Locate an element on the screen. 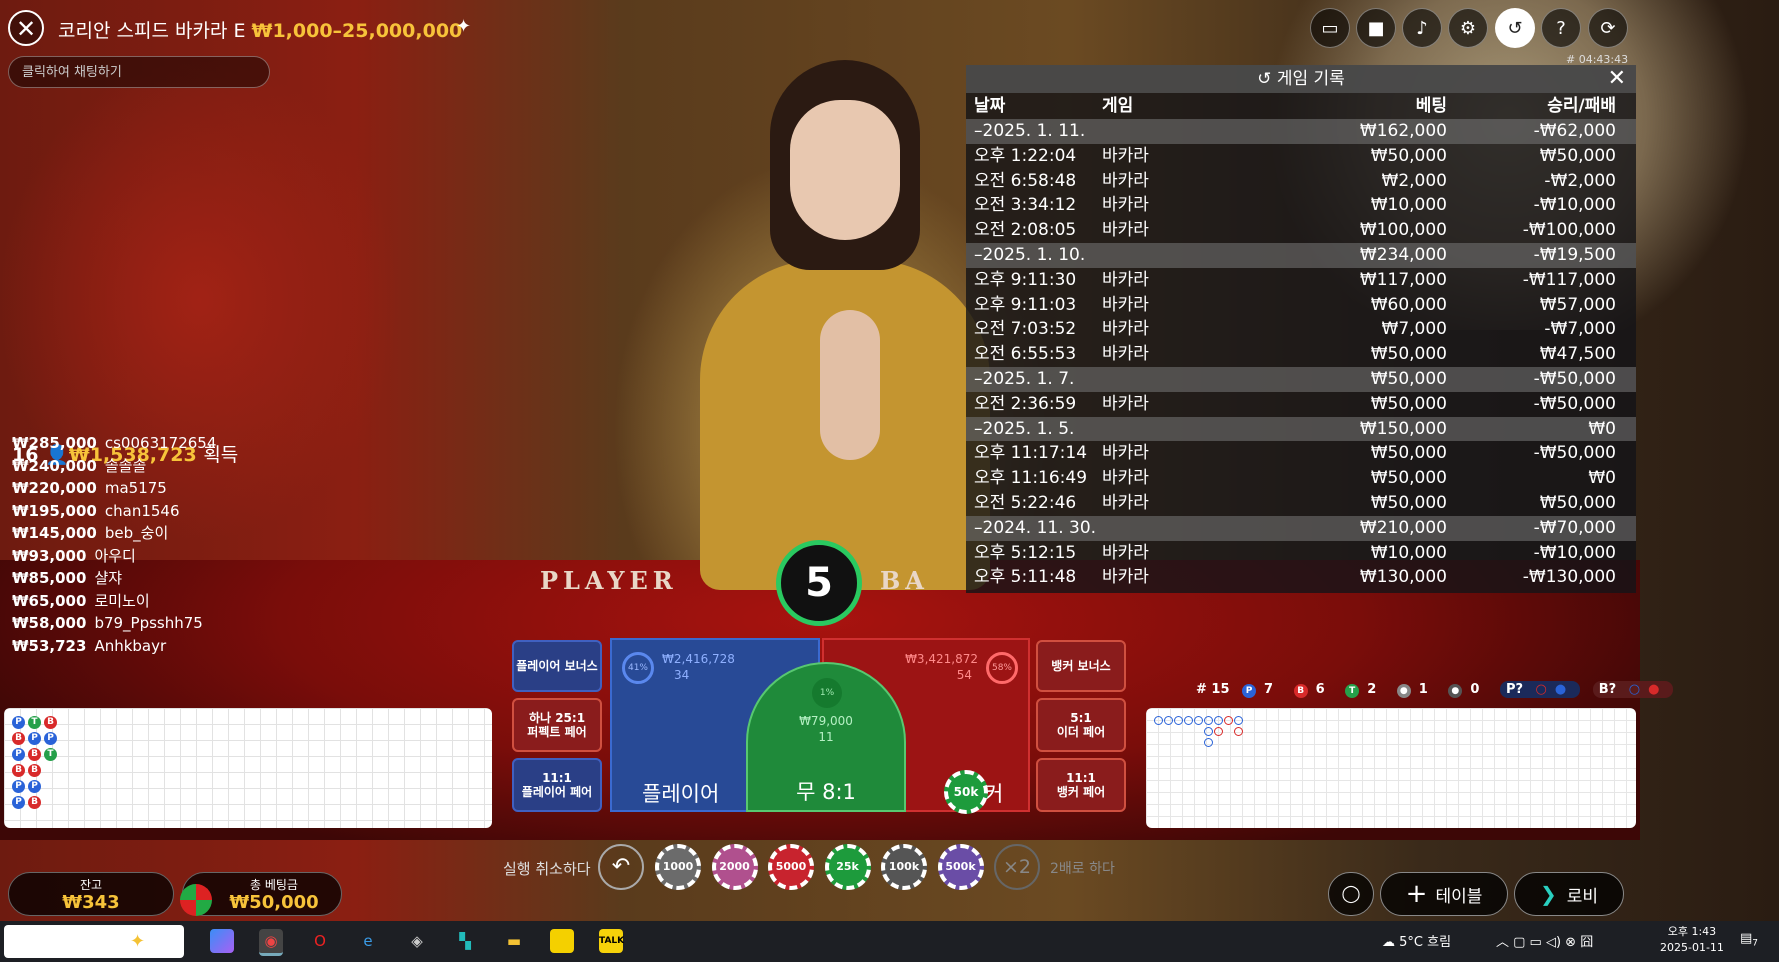 This screenshot has height=962, width=1779. history-cell-result: -₩10,000 is located at coordinates (1574, 552).